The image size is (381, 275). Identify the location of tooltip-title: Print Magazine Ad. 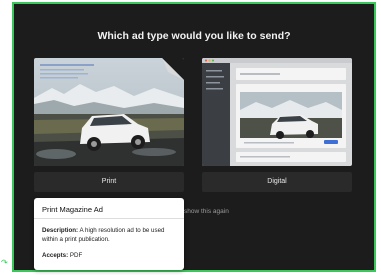
(72, 209).